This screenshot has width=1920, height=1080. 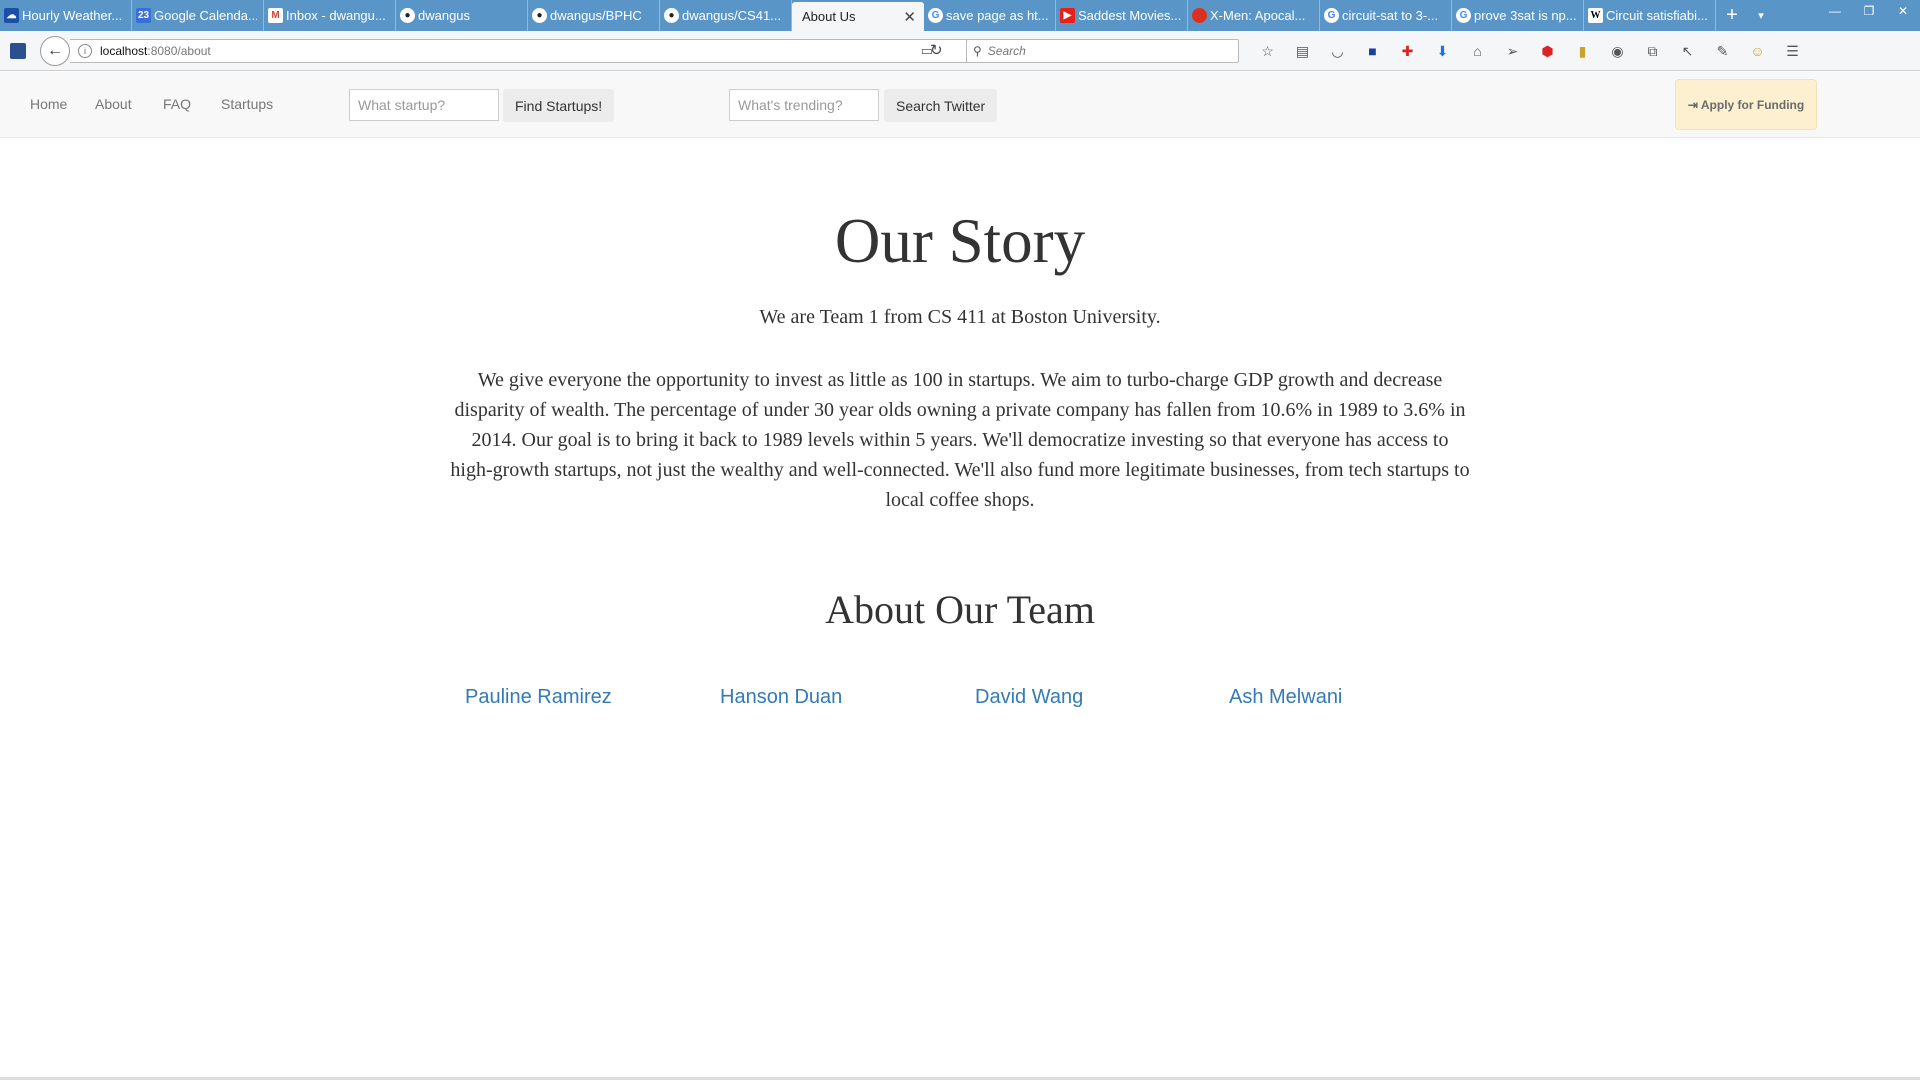 I want to click on pocket-icon: ◡, so click(x=1337, y=51).